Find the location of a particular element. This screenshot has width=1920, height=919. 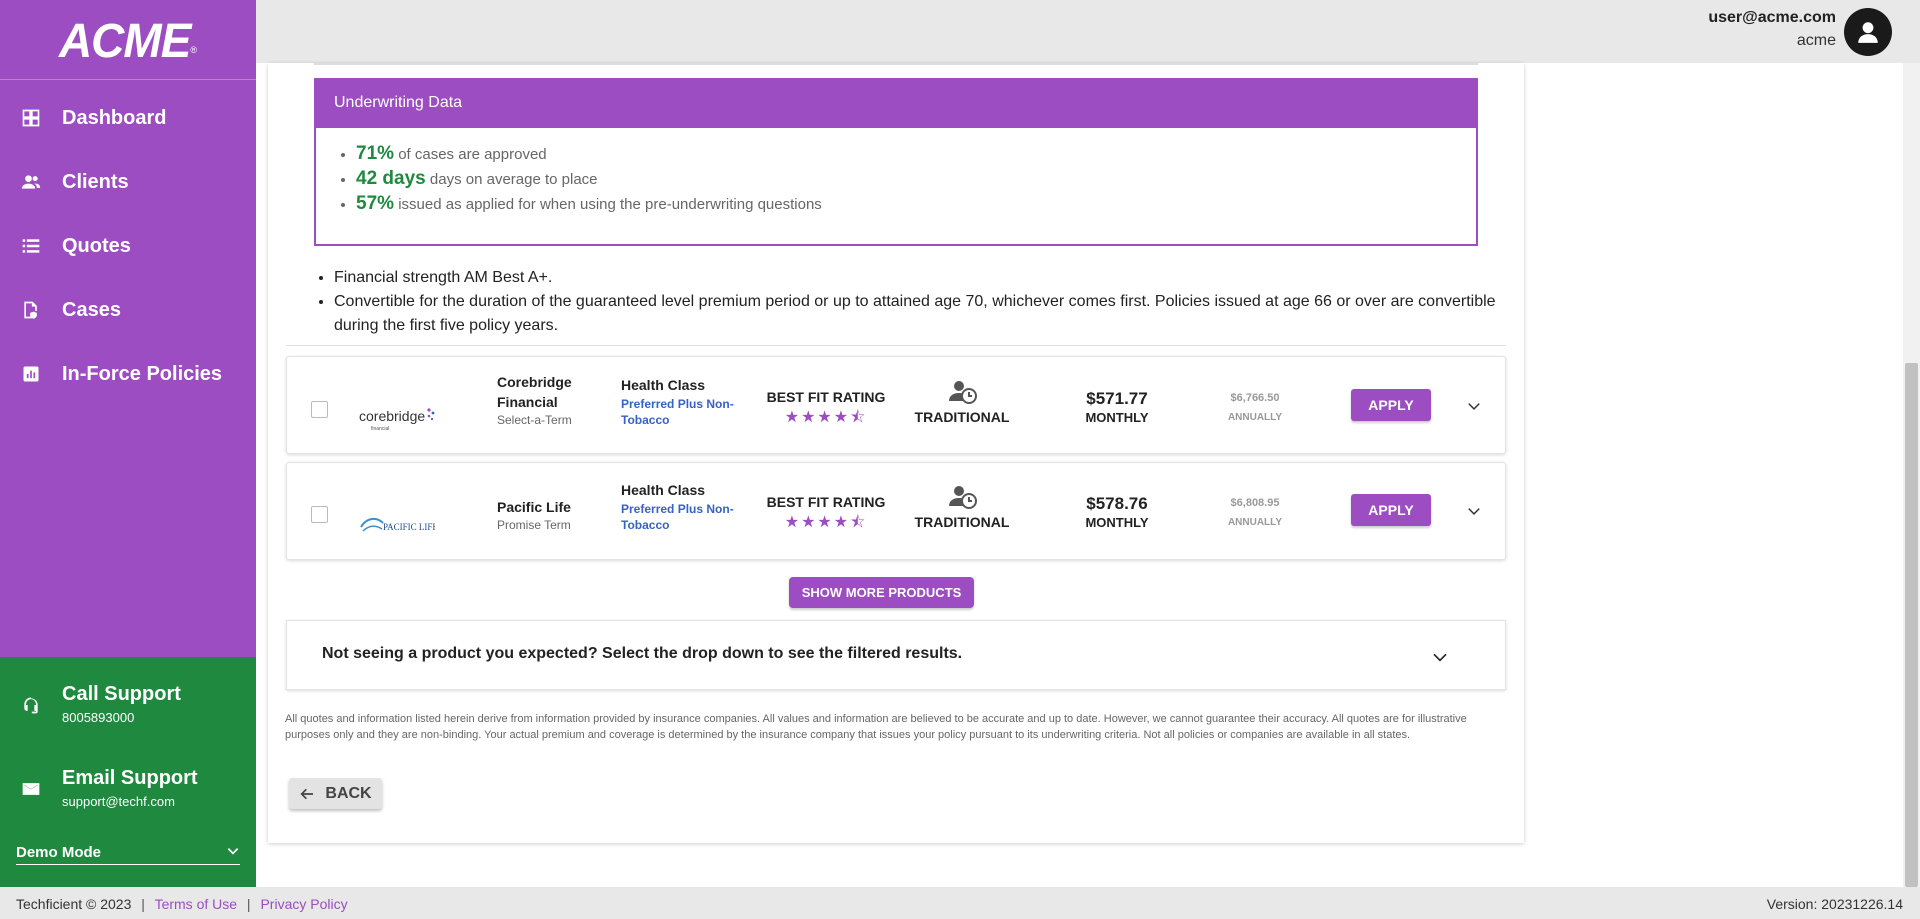

quotes-icon is located at coordinates (31, 246).